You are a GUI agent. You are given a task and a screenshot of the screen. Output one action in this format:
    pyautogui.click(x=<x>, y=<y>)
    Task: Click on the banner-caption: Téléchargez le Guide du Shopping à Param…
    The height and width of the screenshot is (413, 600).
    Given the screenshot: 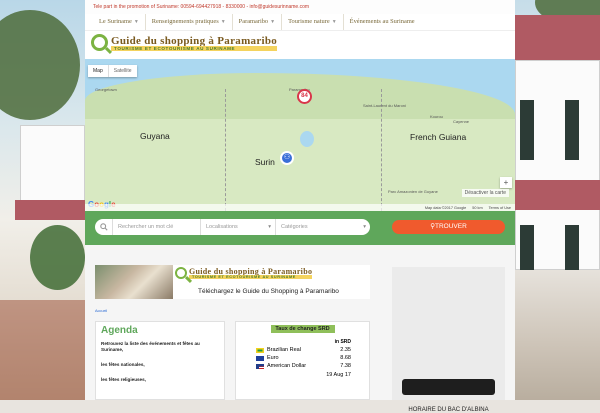 What is the action you would take?
    pyautogui.click(x=268, y=291)
    